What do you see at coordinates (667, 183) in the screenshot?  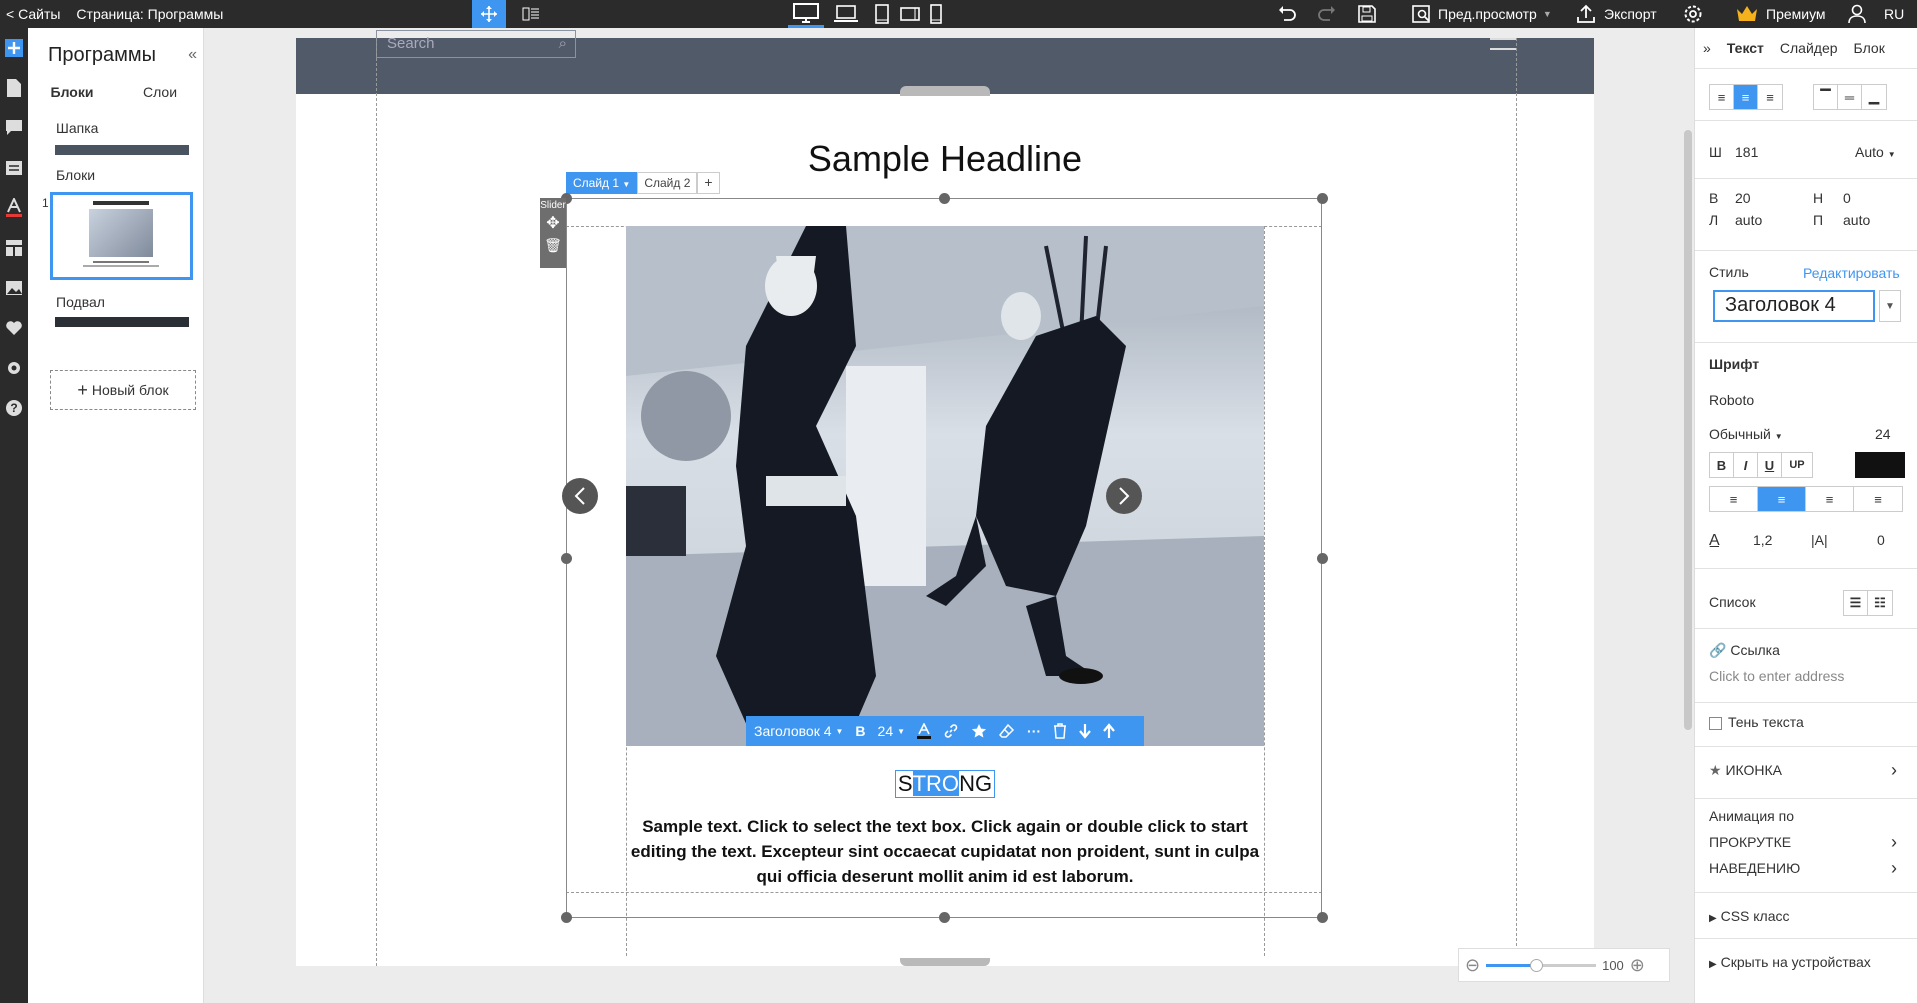 I see `slide-tab-2: Слайд 2` at bounding box center [667, 183].